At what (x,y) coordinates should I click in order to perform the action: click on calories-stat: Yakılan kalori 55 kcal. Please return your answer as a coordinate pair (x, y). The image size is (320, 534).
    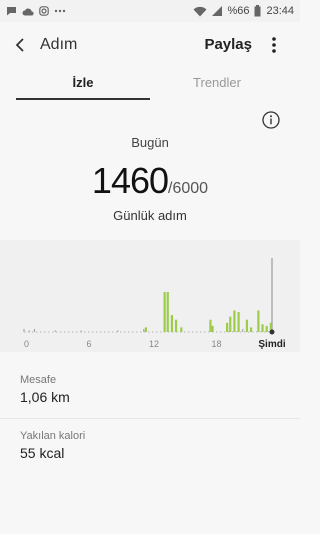
    Looking at the image, I should click on (52, 445).